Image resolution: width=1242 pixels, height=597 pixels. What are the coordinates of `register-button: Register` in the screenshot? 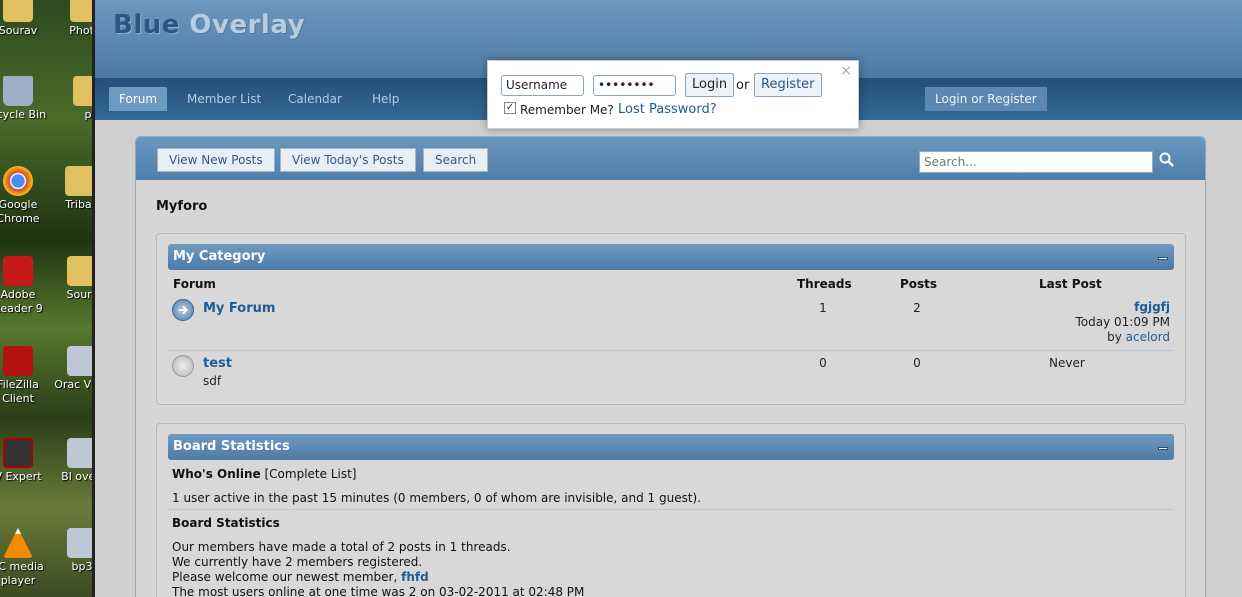 It's located at (788, 85).